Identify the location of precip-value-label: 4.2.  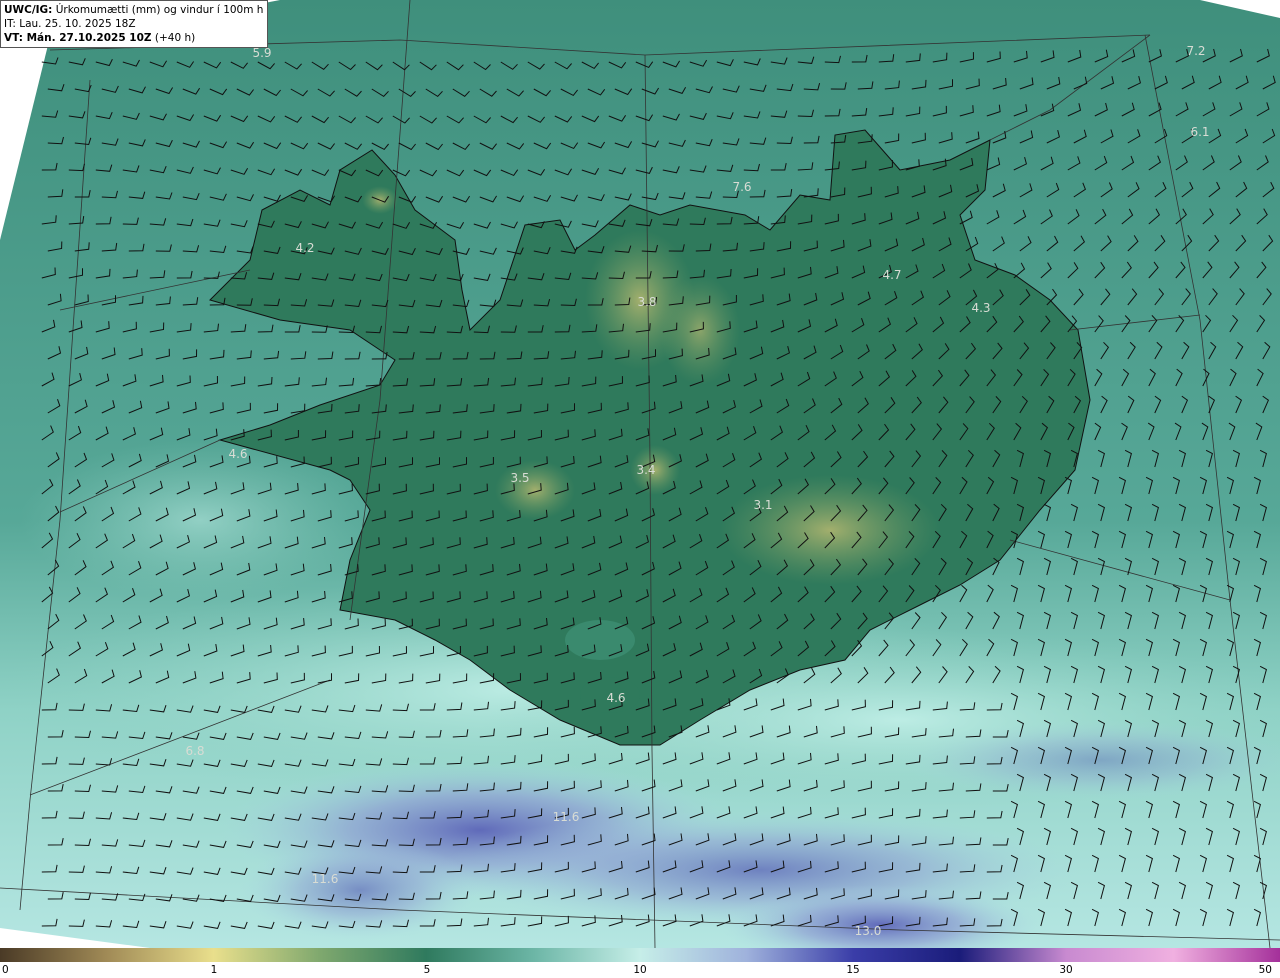
(304, 248).